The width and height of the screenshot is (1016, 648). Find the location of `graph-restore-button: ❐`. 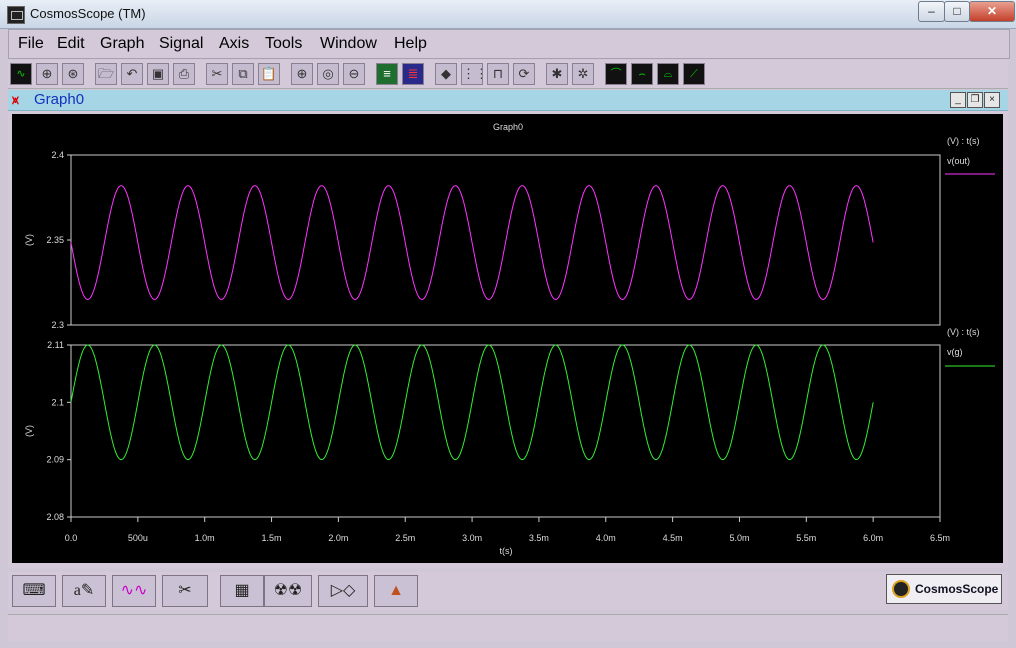

graph-restore-button: ❐ is located at coordinates (975, 100).